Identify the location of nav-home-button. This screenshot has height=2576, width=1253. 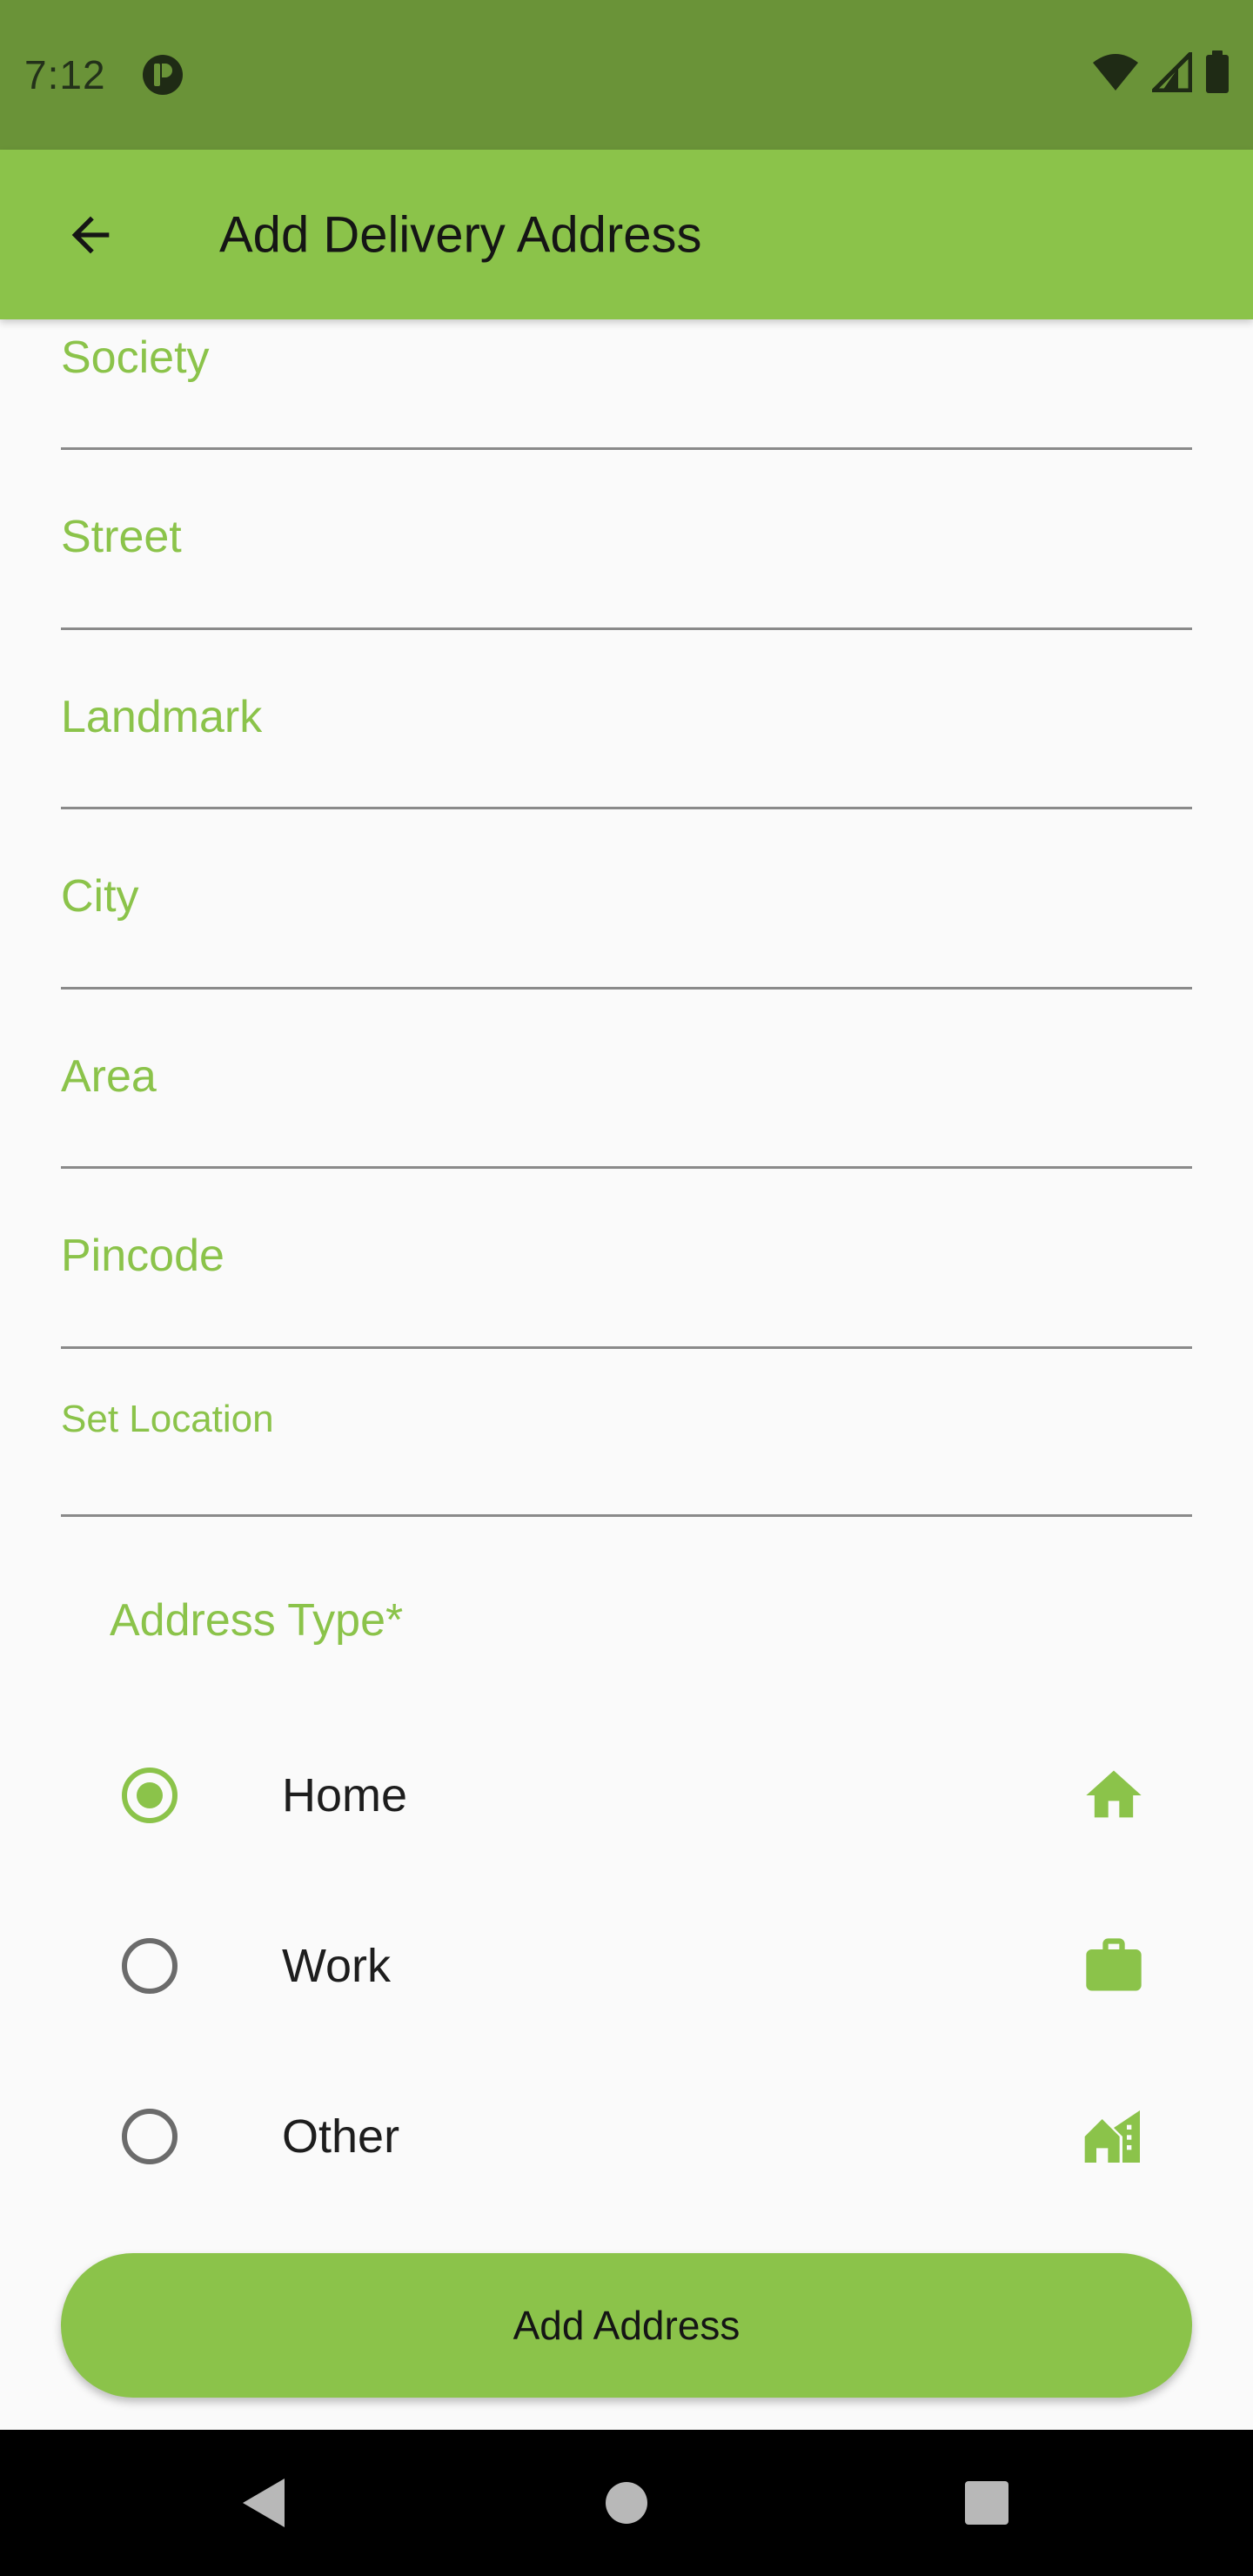
(626, 2503).